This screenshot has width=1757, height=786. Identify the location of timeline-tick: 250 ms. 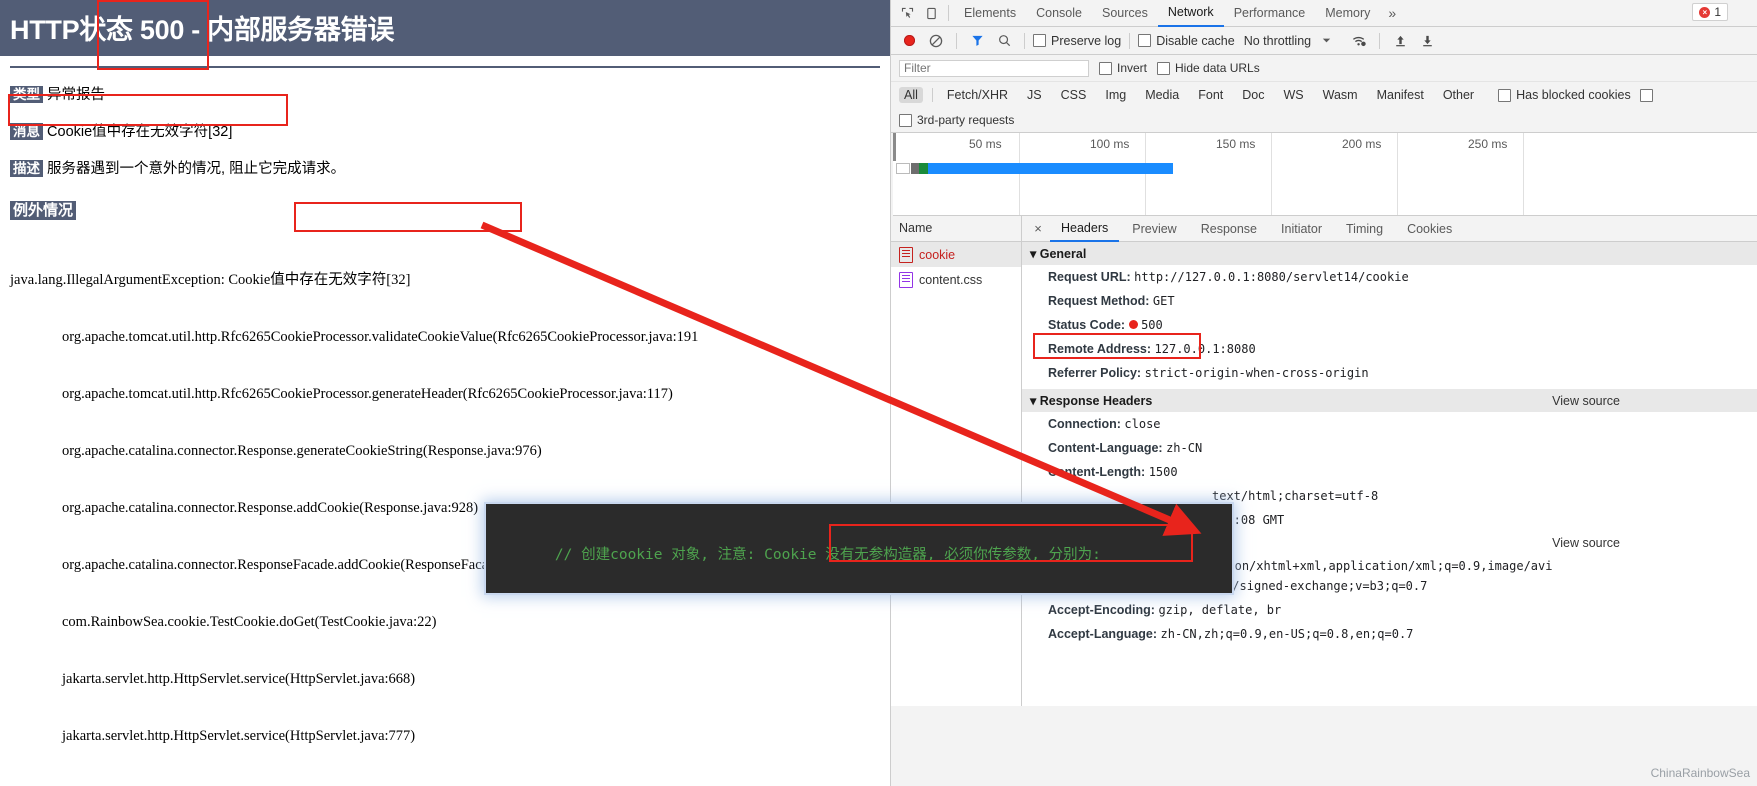
(1488, 144).